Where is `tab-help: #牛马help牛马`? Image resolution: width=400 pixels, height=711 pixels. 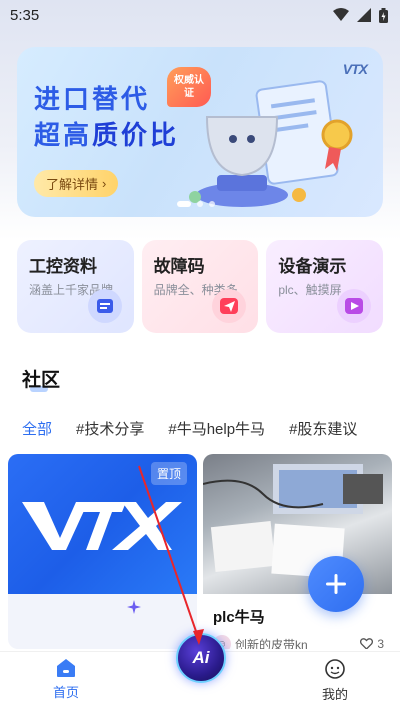
tab-help: #牛马help牛马 is located at coordinates (216, 428).